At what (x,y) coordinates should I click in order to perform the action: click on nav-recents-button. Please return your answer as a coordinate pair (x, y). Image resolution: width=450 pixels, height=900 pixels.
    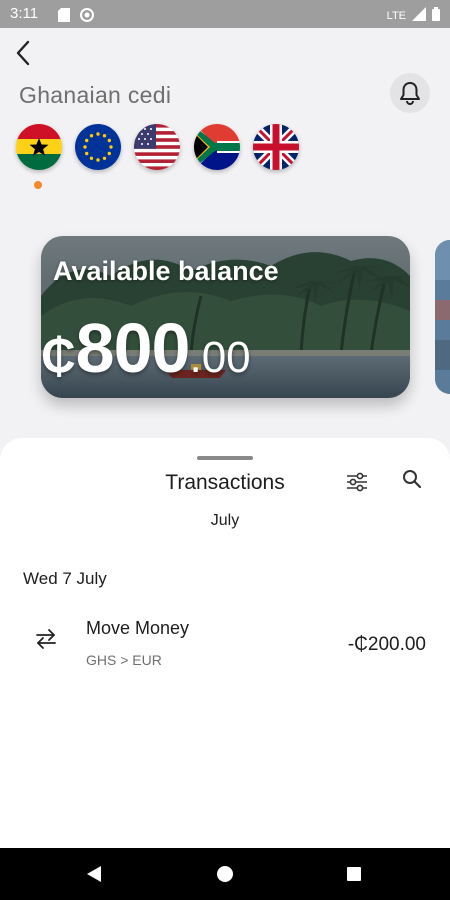
    Looking at the image, I should click on (354, 874).